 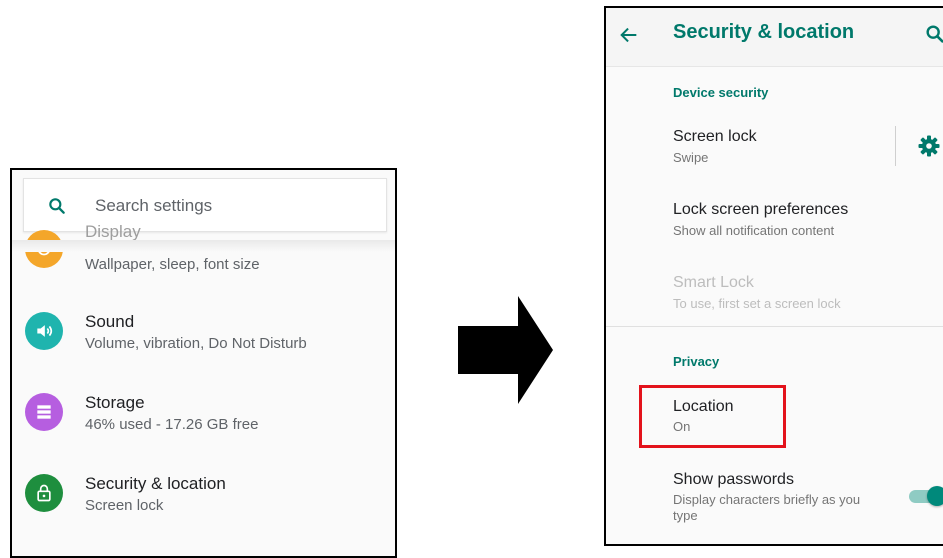 I want to click on pref-subtitle: To use, first set a screen lock, so click(x=757, y=303).